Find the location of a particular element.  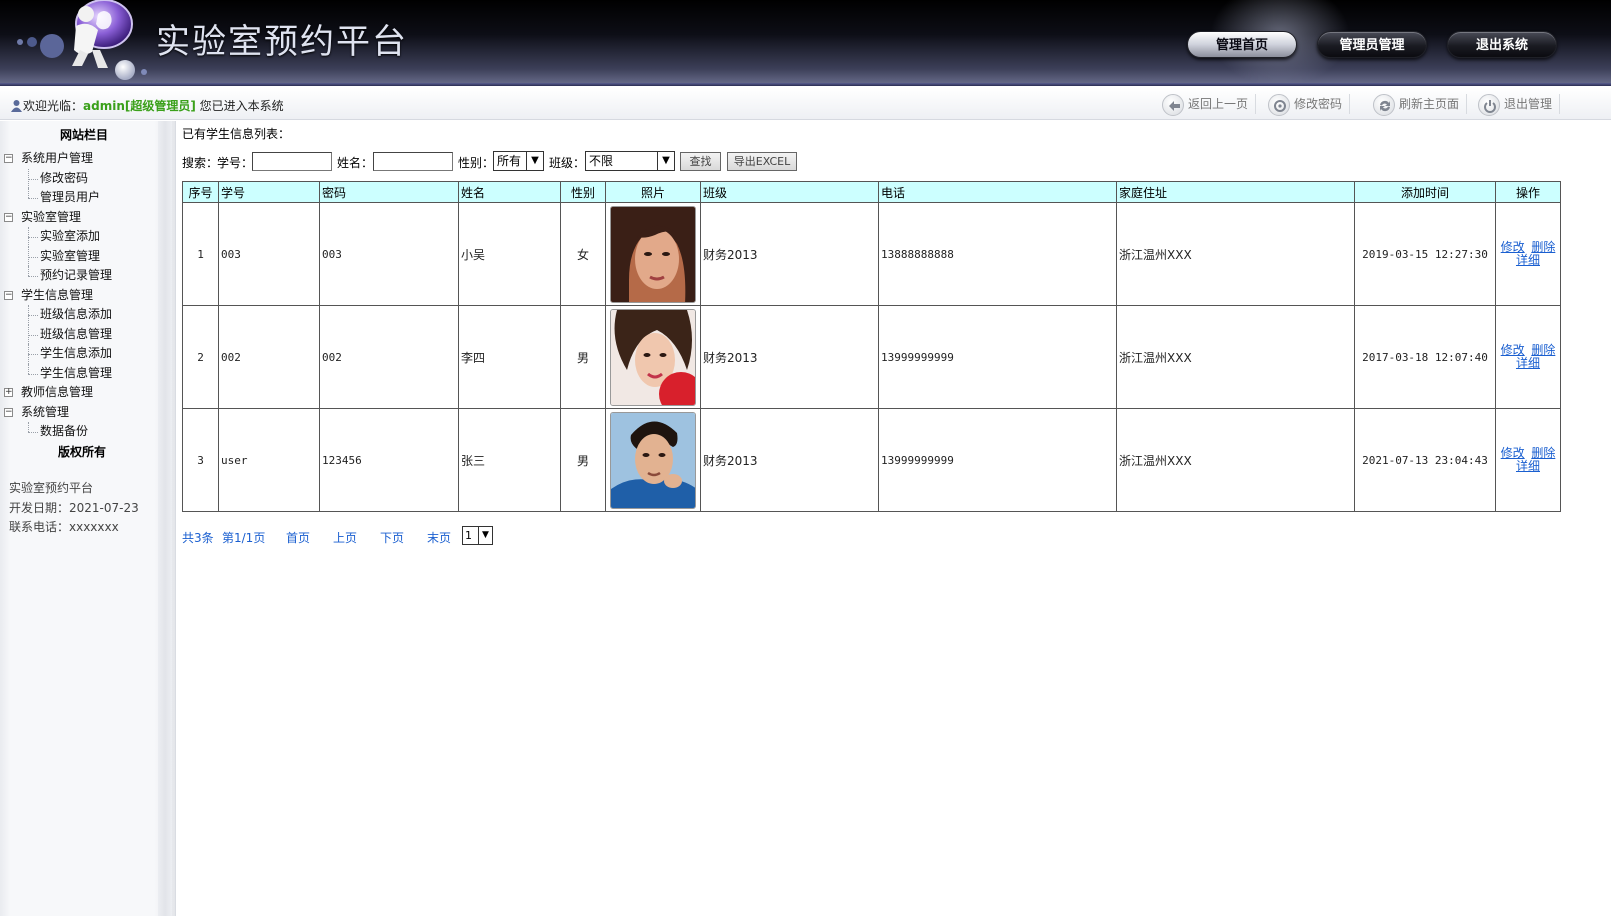

search-button: 查找 is located at coordinates (700, 161).